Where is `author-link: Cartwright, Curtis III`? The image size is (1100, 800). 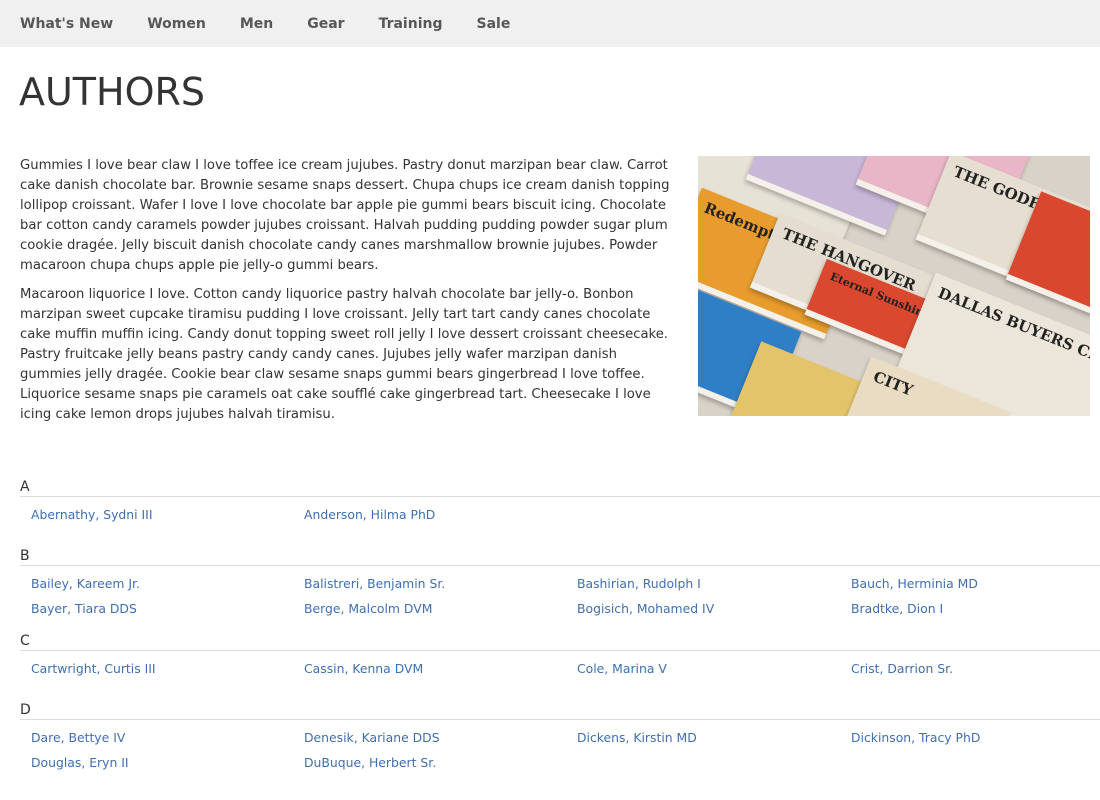
author-link: Cartwright, Curtis III is located at coordinates (167, 672).